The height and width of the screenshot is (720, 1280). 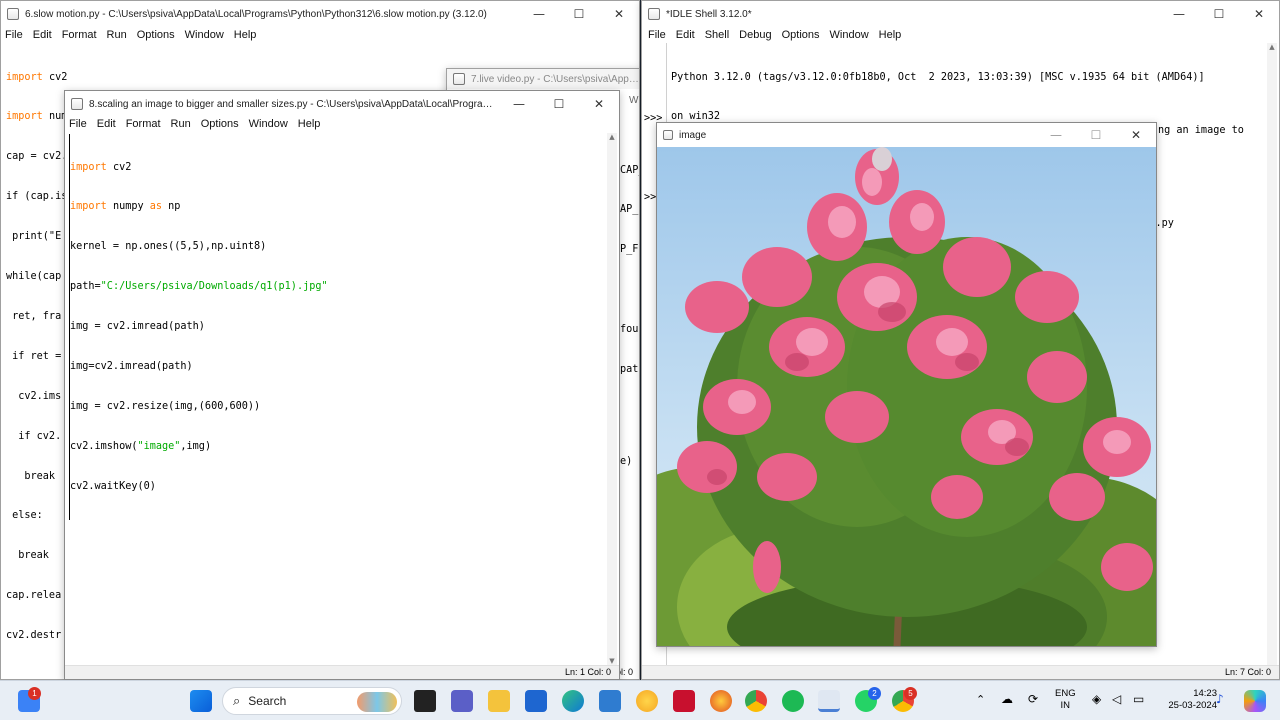 What do you see at coordinates (910, 693) in the screenshot?
I see `chrome-badge: 5` at bounding box center [910, 693].